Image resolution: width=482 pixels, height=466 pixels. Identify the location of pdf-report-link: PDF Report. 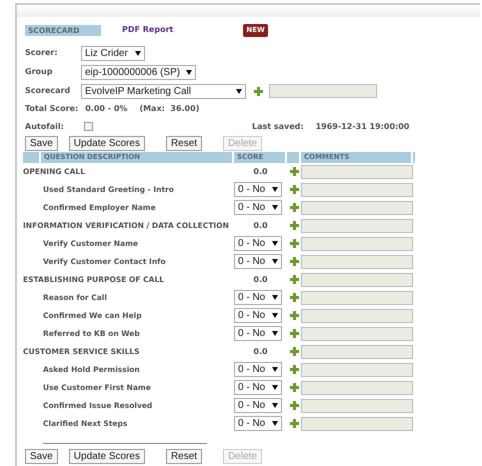
(148, 30).